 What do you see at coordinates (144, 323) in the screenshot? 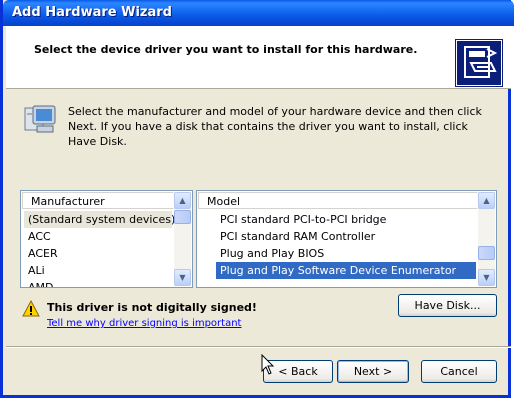
I see `driver-signing-link: Tell me why driver signing is important` at bounding box center [144, 323].